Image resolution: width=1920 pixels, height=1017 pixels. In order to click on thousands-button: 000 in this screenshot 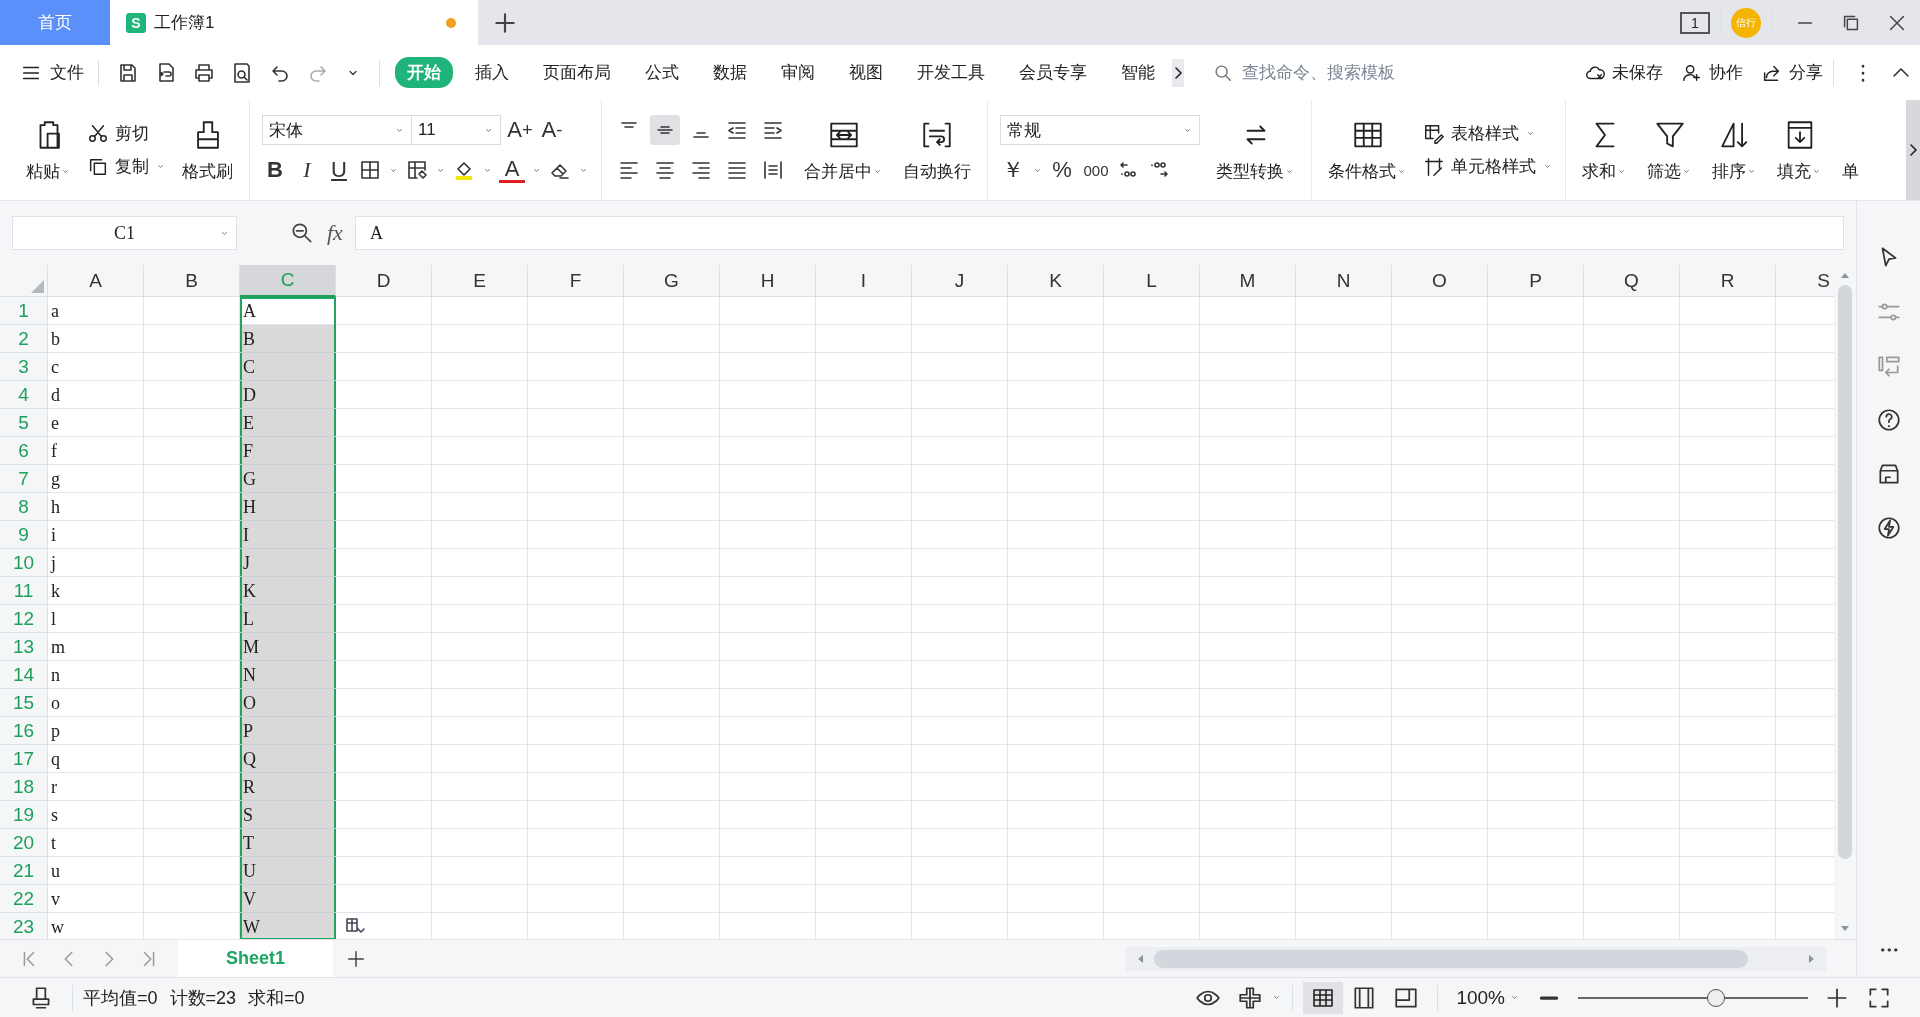, I will do `click(1096, 170)`.